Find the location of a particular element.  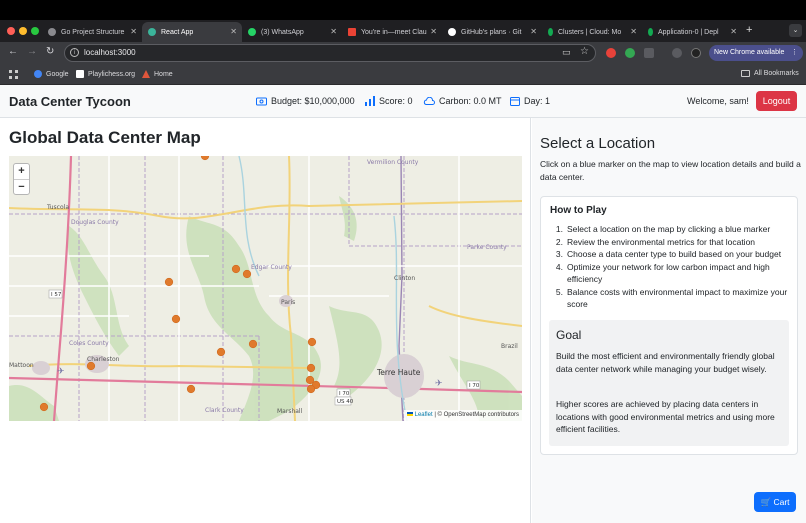

tab-title: You're in—meet Clau is located at coordinates (394, 32).